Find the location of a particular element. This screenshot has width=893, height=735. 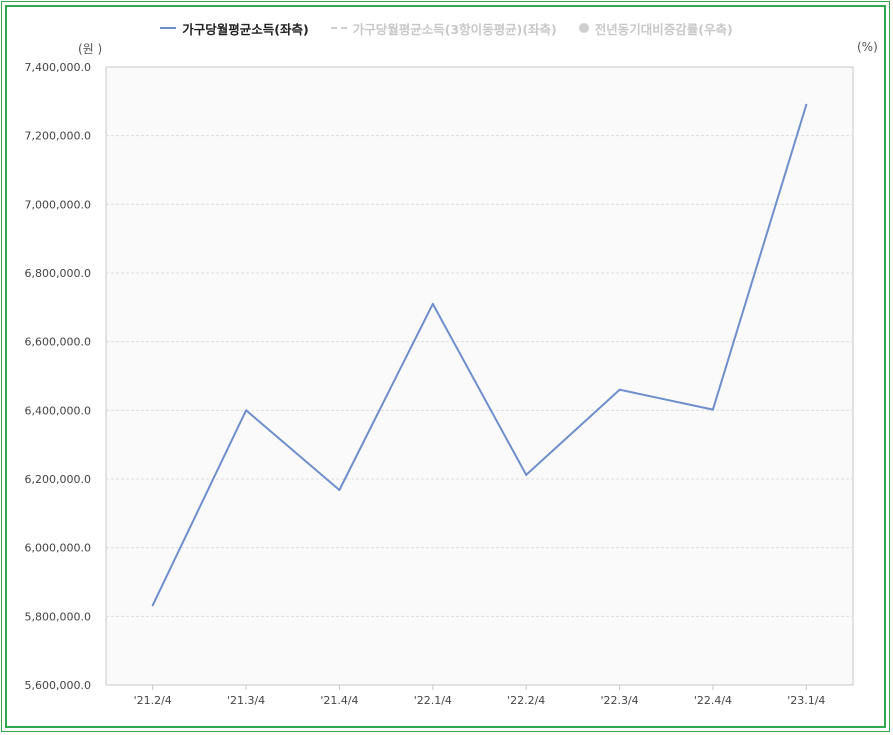

x-tick-label: '21.4/4 is located at coordinates (339, 700).